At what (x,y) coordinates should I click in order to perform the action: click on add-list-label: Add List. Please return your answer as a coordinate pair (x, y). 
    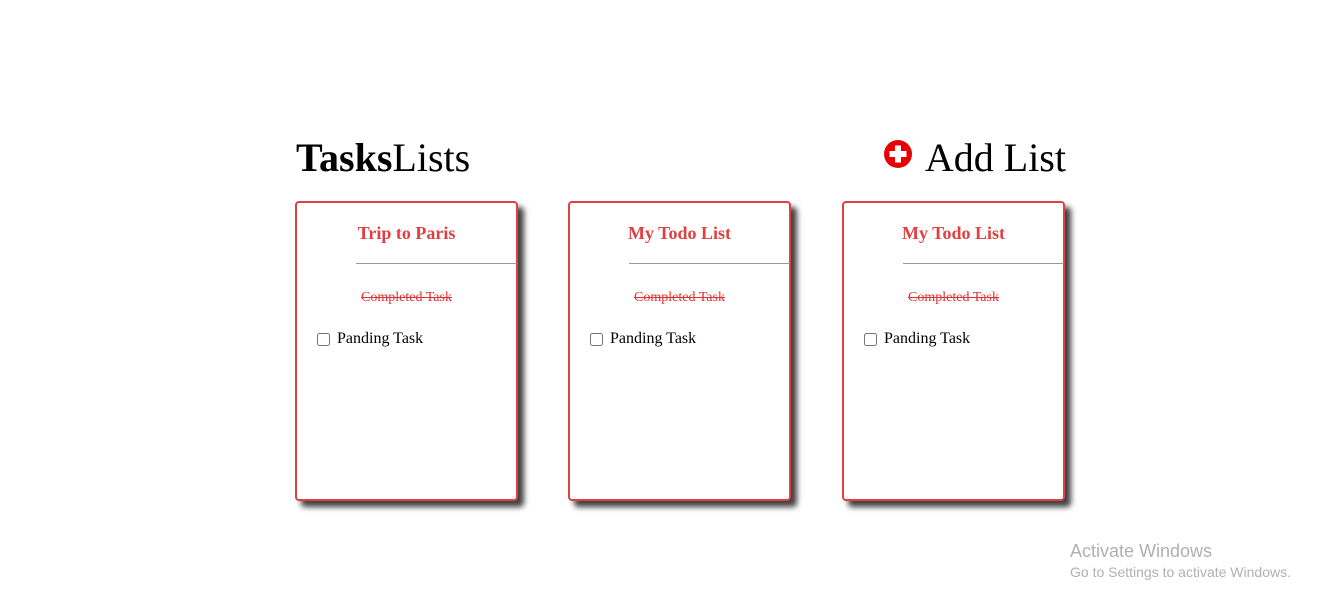
    Looking at the image, I should click on (995, 158).